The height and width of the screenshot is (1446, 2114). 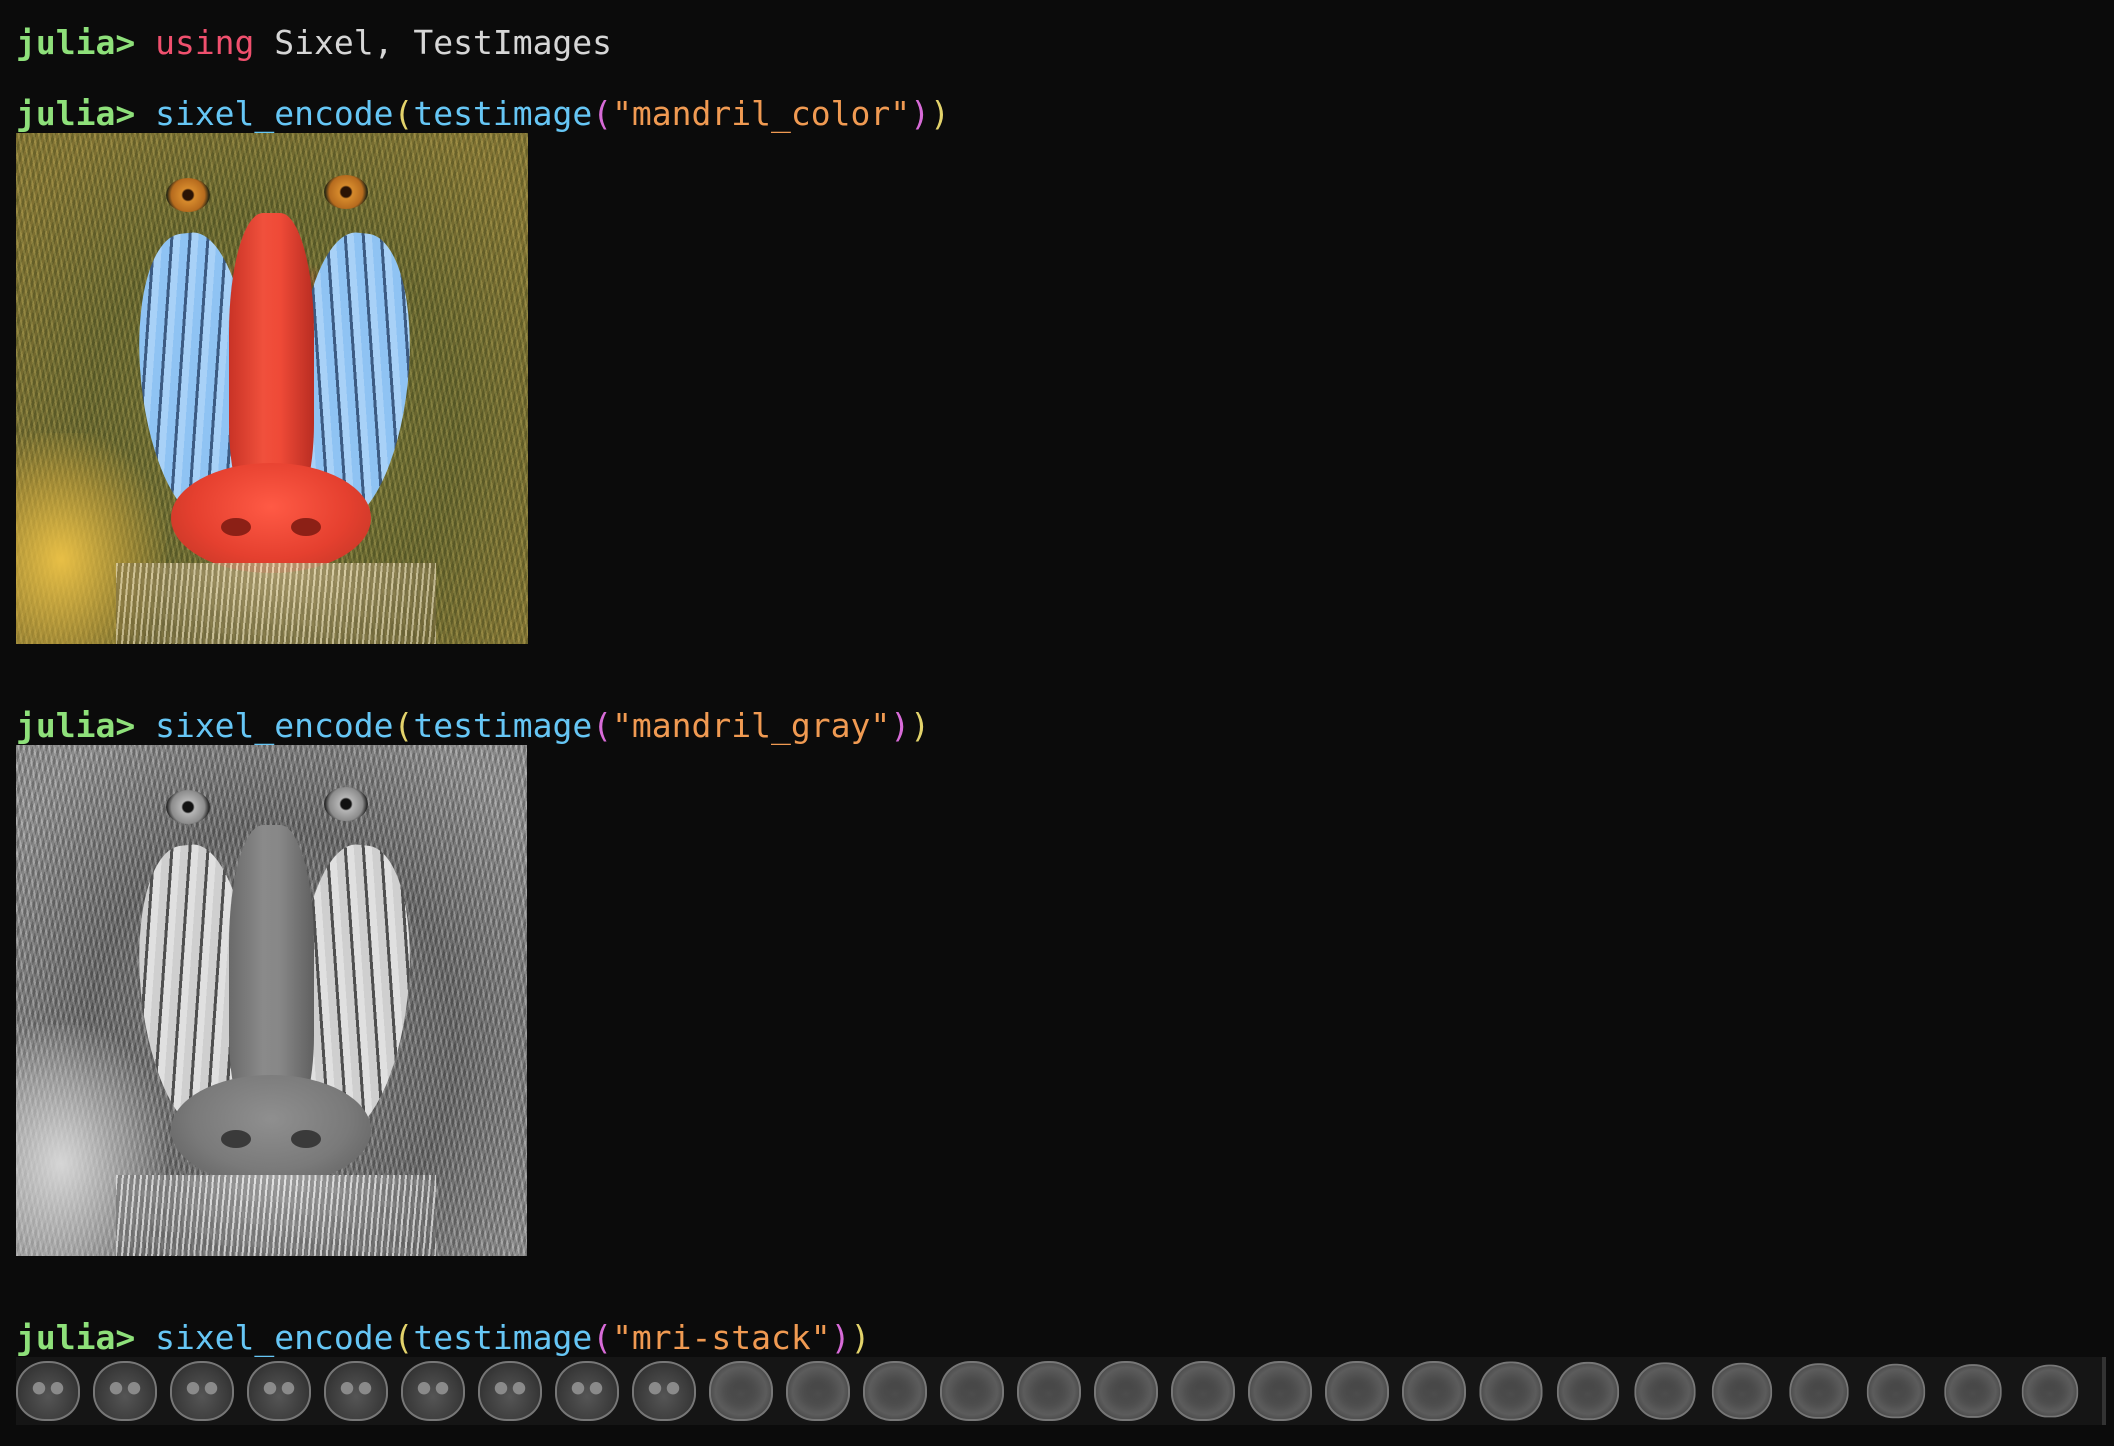 What do you see at coordinates (751, 725) in the screenshot?
I see `string-argument: "mandril_gray"` at bounding box center [751, 725].